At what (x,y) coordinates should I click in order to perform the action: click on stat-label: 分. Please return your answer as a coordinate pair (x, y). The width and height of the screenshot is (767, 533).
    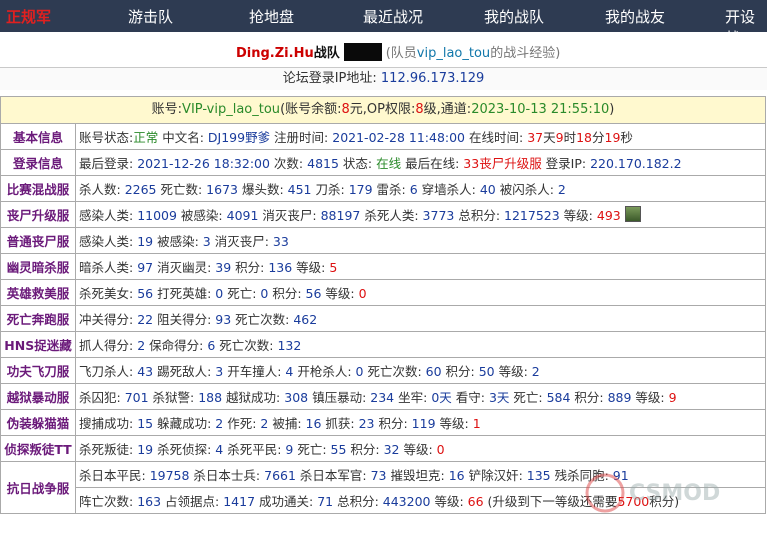
    Looking at the image, I should click on (598, 137).